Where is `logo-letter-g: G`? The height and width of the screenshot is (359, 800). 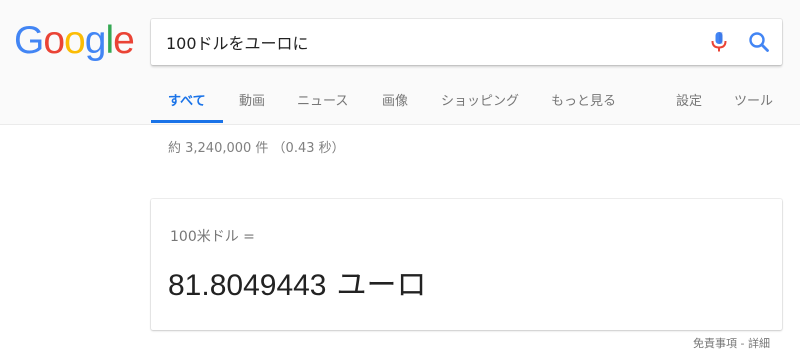 logo-letter-g: G is located at coordinates (29, 40).